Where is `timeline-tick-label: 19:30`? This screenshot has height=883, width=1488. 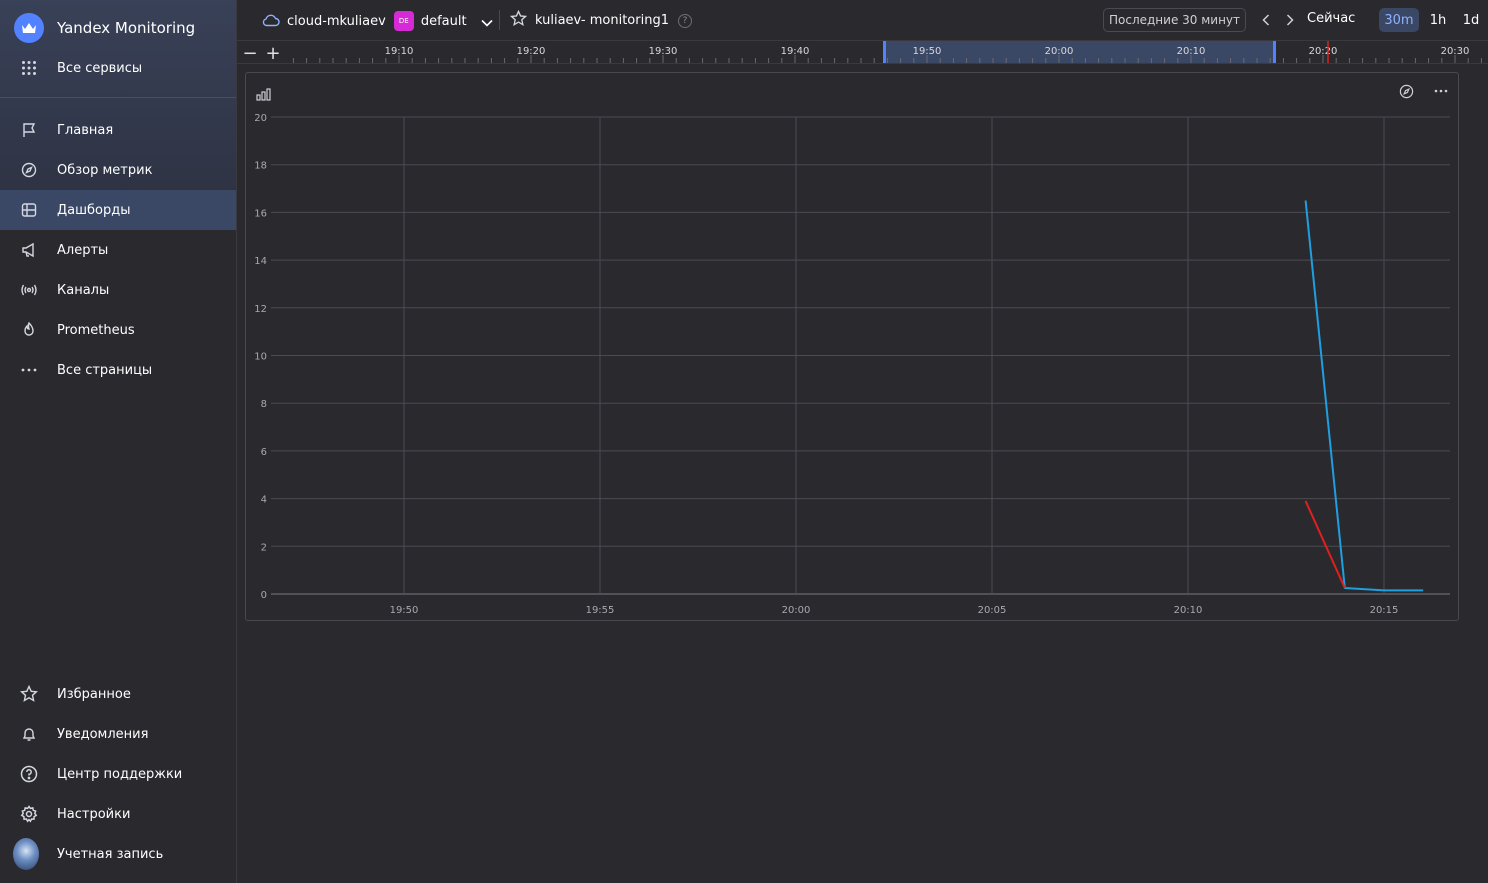 timeline-tick-label: 19:30 is located at coordinates (663, 51).